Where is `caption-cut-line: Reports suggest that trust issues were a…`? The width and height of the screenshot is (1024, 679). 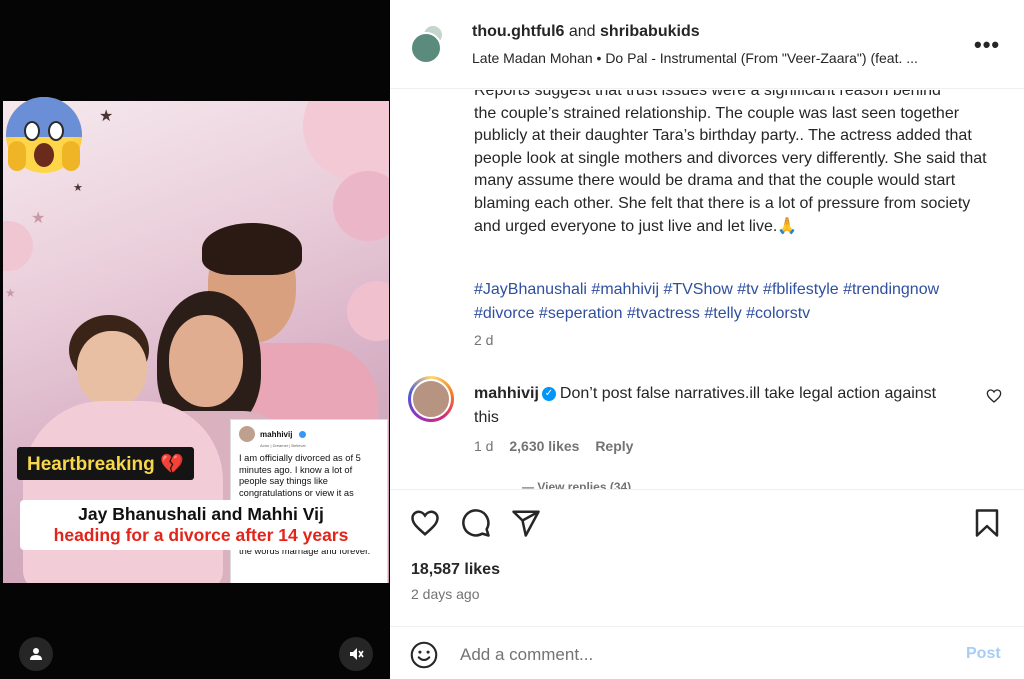
caption-cut-line: Reports suggest that trust issues were a… is located at coordinates (707, 94).